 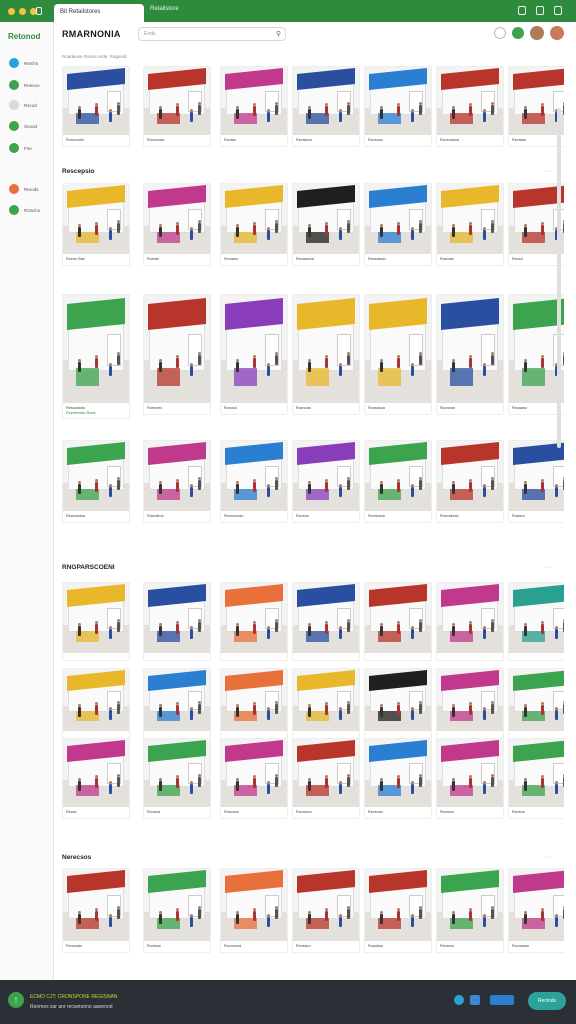 What do you see at coordinates (24, 36) in the screenshot?
I see `app-logo: Retonod` at bounding box center [24, 36].